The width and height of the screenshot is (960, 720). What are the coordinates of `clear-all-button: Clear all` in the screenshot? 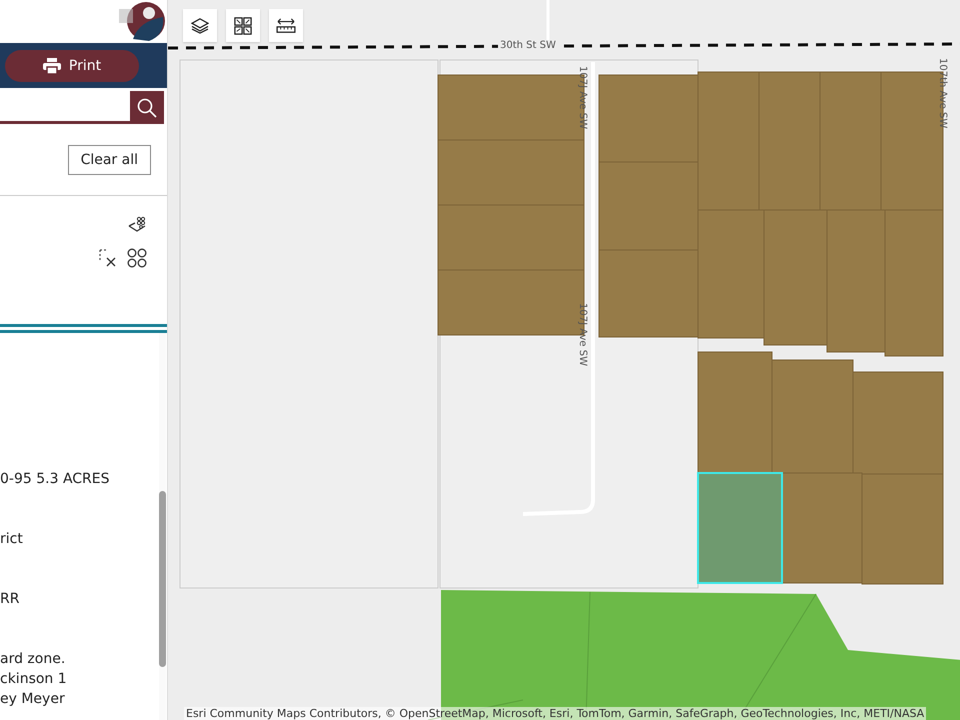 It's located at (109, 159).